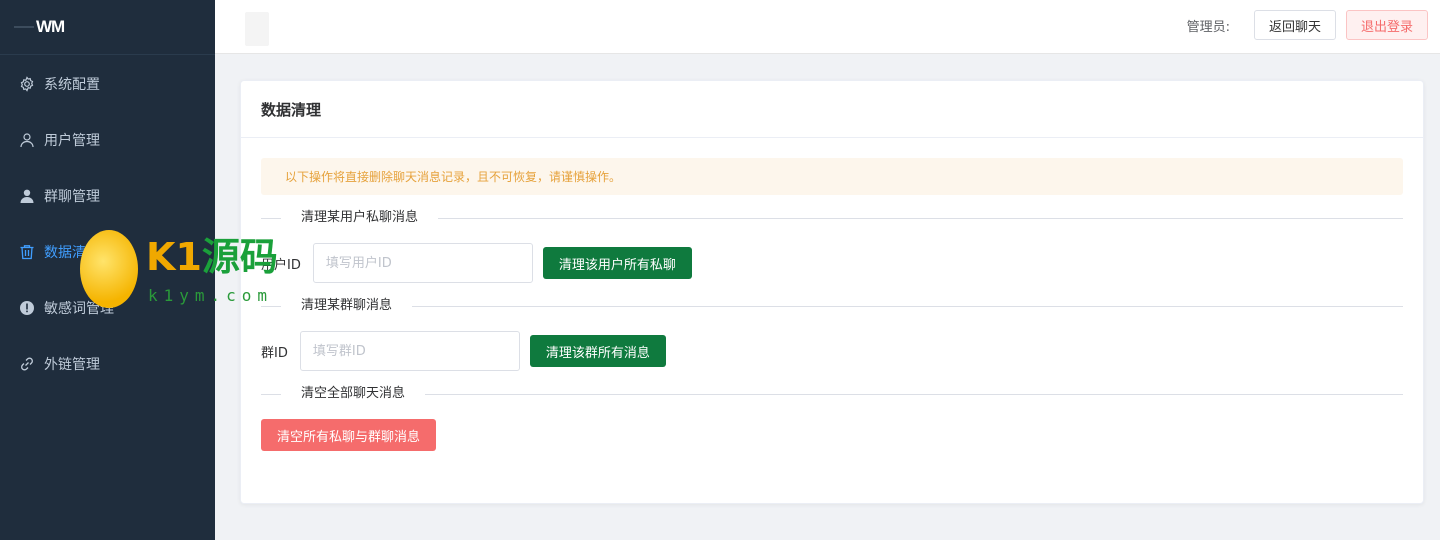 This screenshot has width=1440, height=540. Describe the element at coordinates (349, 435) in the screenshot. I see `clear-all-messages-button: 清空所有私聊与群聊消息` at that location.